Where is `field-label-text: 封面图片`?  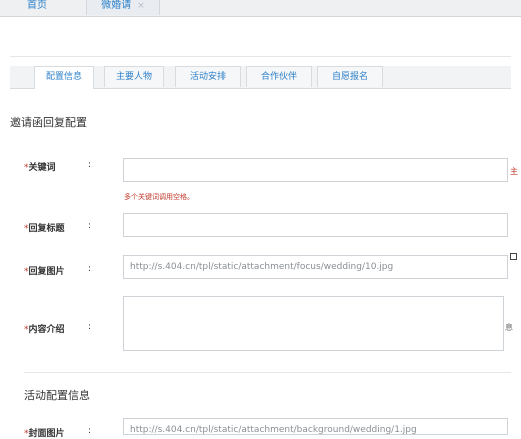 field-label-text: 封面图片 is located at coordinates (46, 434).